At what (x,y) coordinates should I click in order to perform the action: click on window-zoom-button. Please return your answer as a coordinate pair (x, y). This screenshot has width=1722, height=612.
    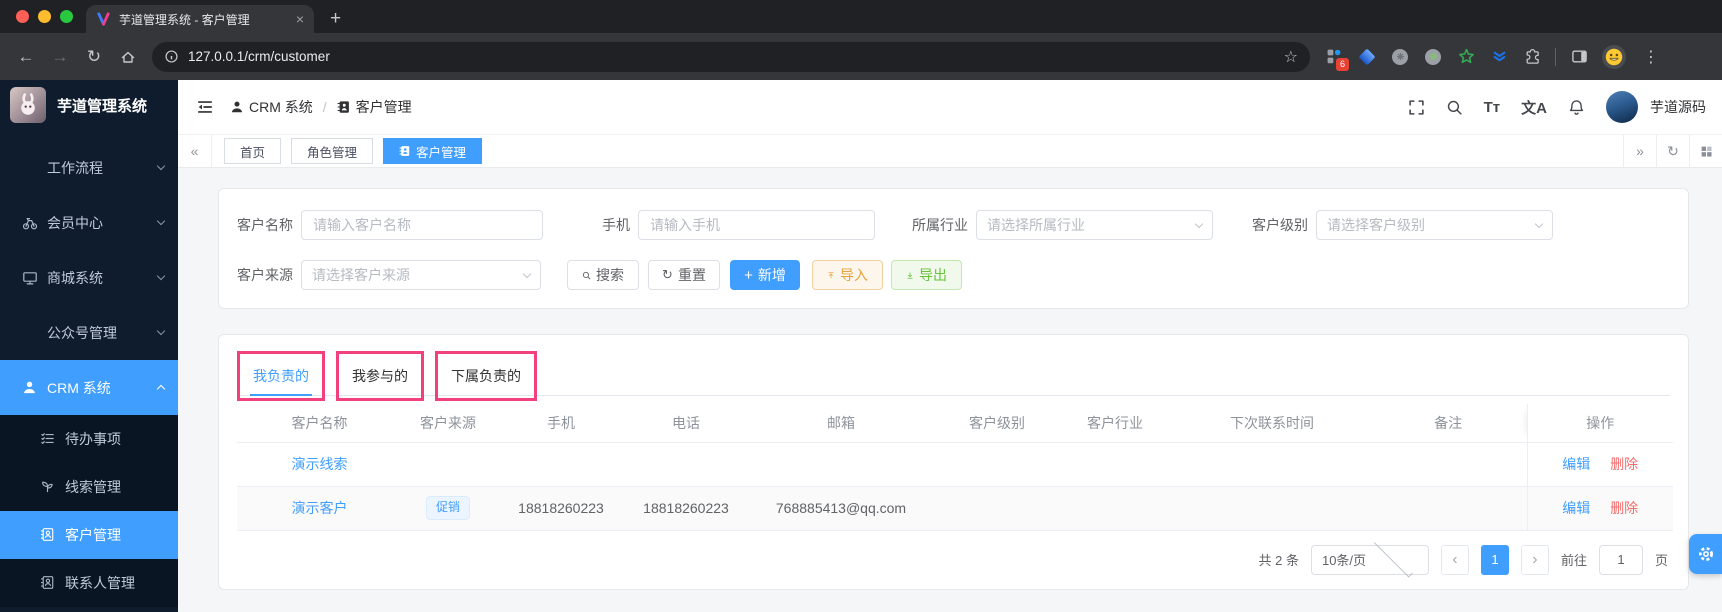
    Looking at the image, I should click on (66, 16).